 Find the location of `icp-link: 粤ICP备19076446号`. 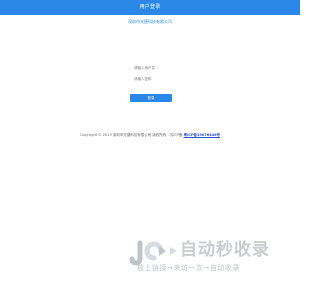

icp-link: 粤ICP备19076446号 is located at coordinates (202, 135).